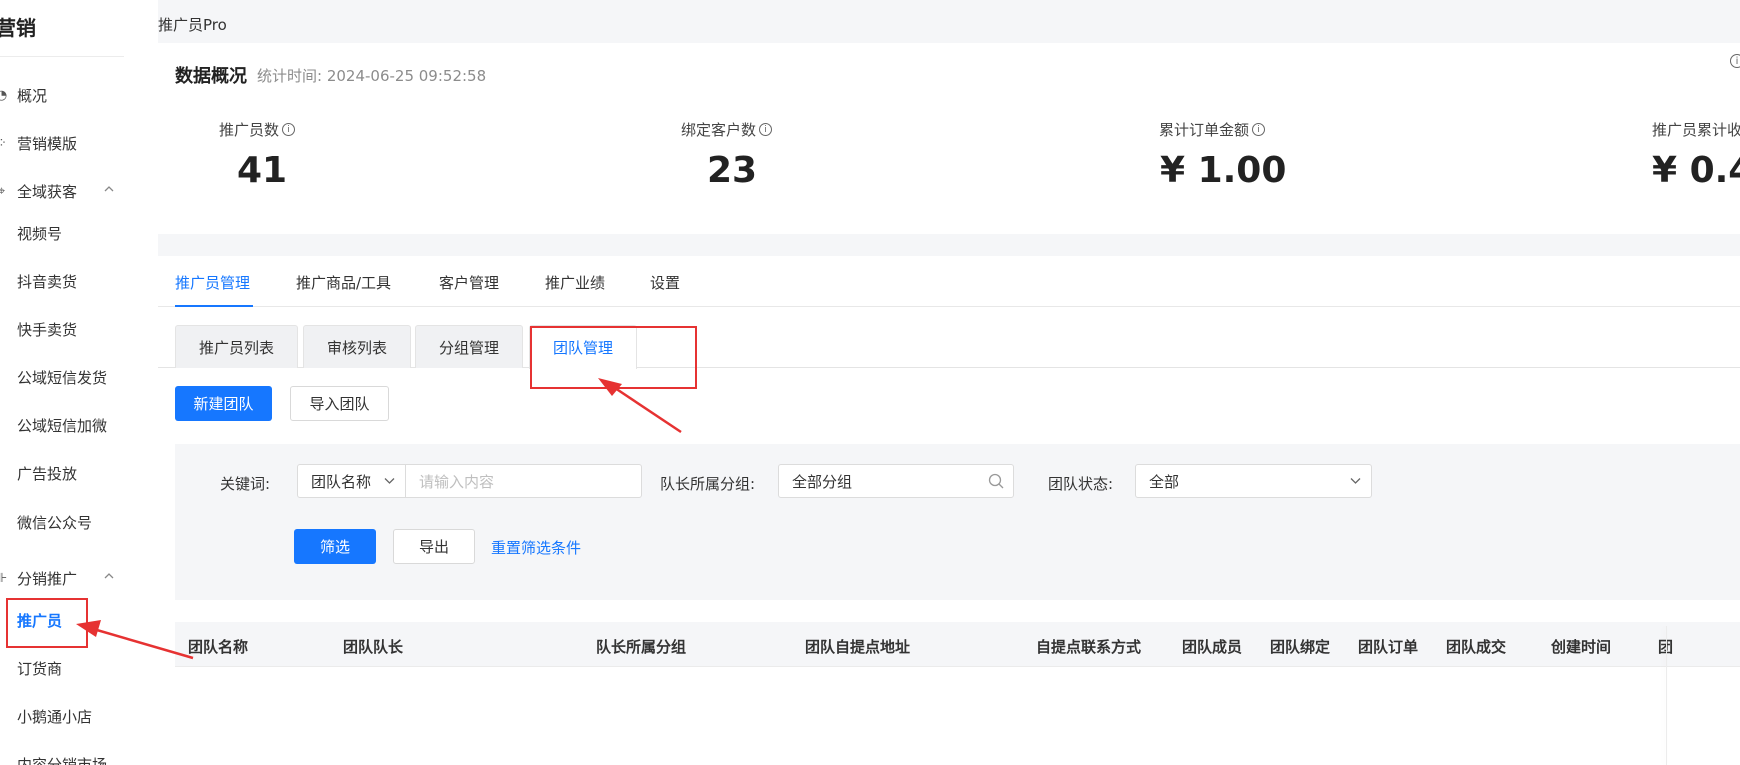 Image resolution: width=1740 pixels, height=765 pixels. What do you see at coordinates (379, 519) in the screenshot?
I see `annotation-arrows` at bounding box center [379, 519].